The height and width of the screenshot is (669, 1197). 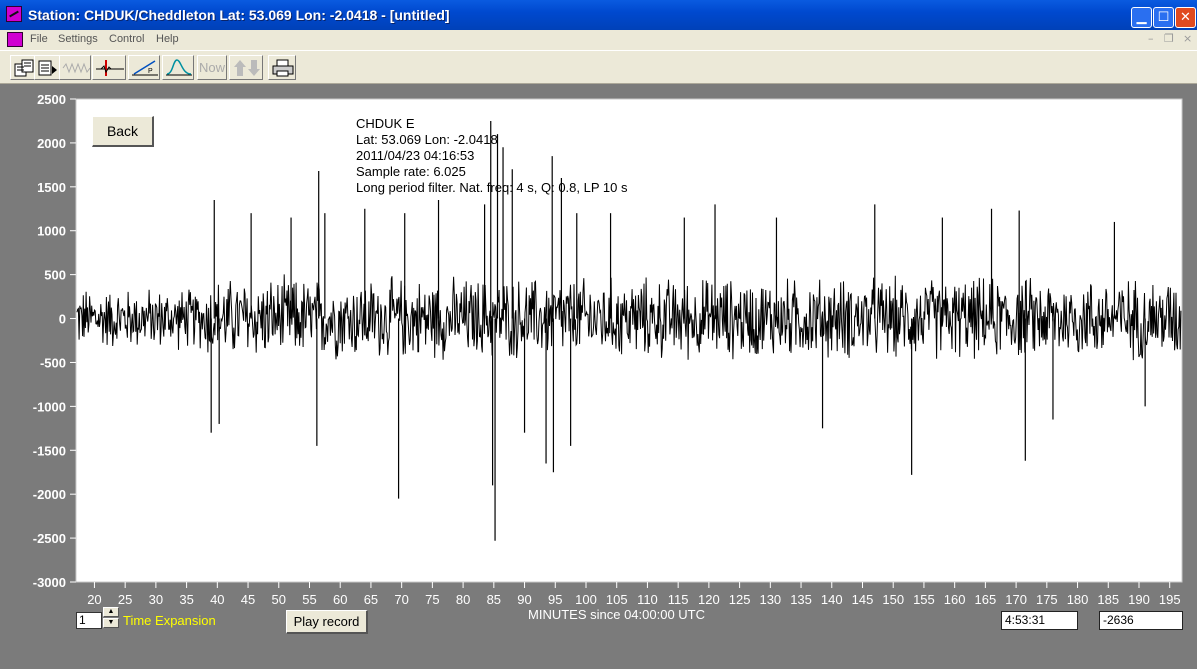 I want to click on x-tick-label: 125, so click(x=740, y=599).